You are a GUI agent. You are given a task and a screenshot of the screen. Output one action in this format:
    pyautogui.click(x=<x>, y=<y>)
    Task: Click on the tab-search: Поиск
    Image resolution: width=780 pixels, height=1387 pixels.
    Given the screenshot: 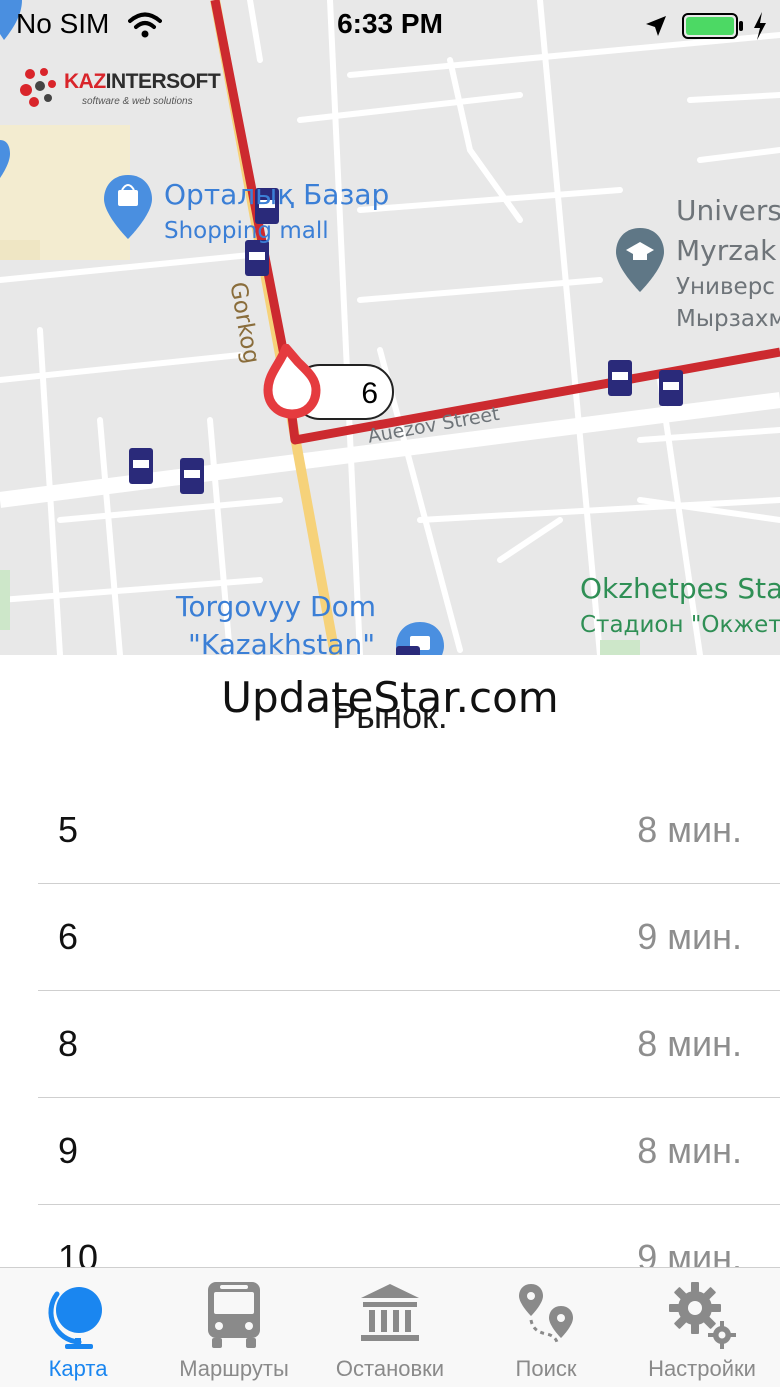 What is the action you would take?
    pyautogui.click(x=546, y=1327)
    